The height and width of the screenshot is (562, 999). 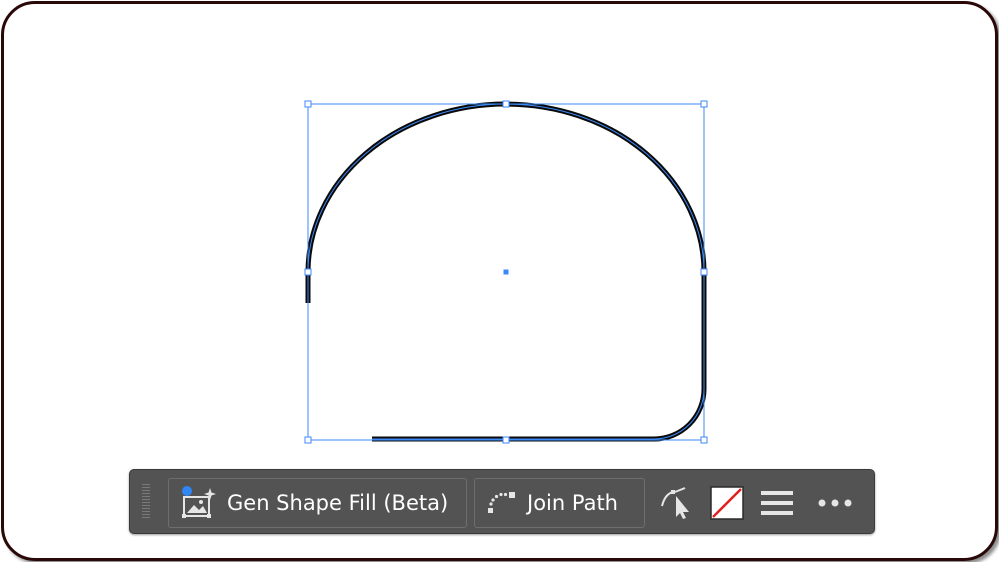 I want to click on gen-shape-fill-button: Gen Shape Fill (Beta), so click(x=317, y=503).